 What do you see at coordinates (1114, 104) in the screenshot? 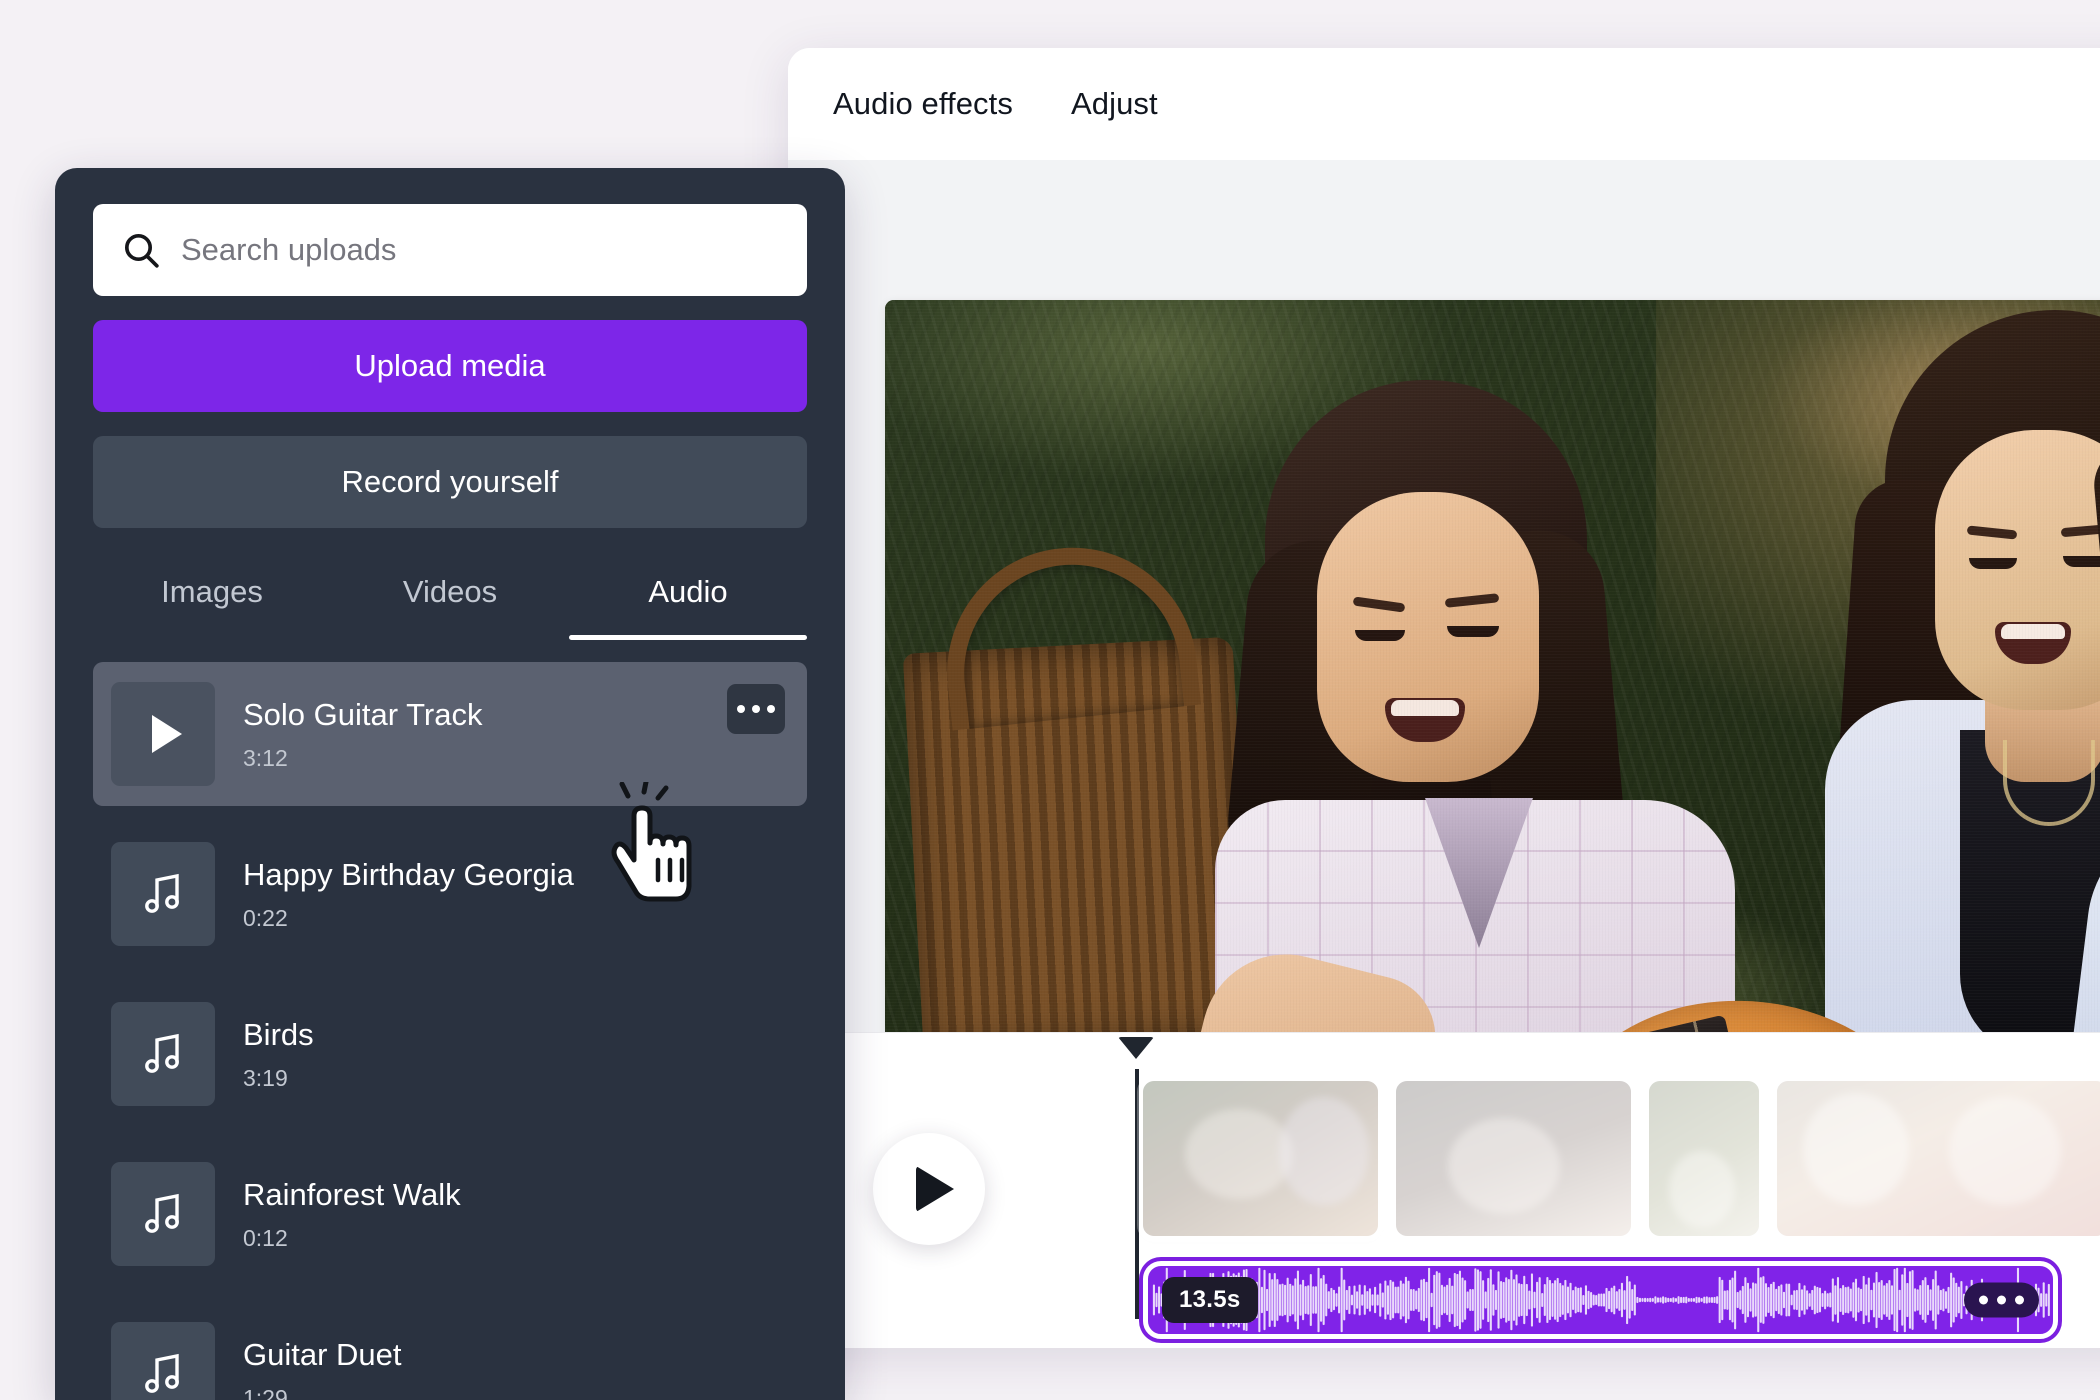
I see `tab-adjust: Adjust` at bounding box center [1114, 104].